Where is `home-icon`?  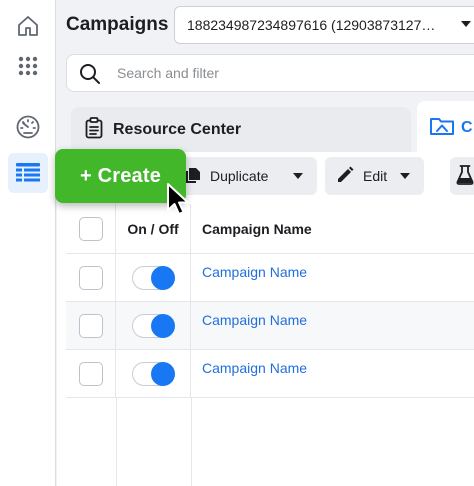
home-icon is located at coordinates (28, 26).